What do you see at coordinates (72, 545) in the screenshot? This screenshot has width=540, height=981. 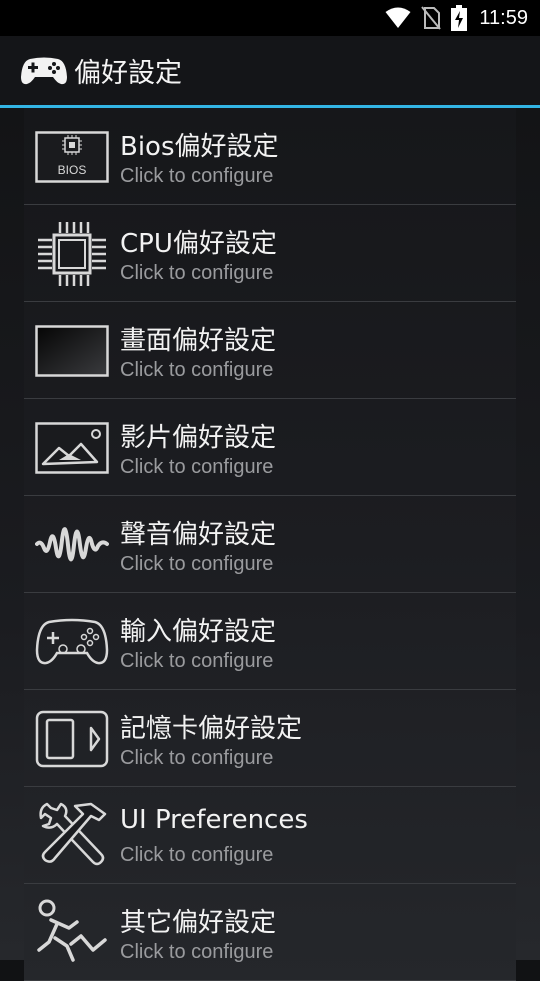 I see `sound-wave-icon` at bounding box center [72, 545].